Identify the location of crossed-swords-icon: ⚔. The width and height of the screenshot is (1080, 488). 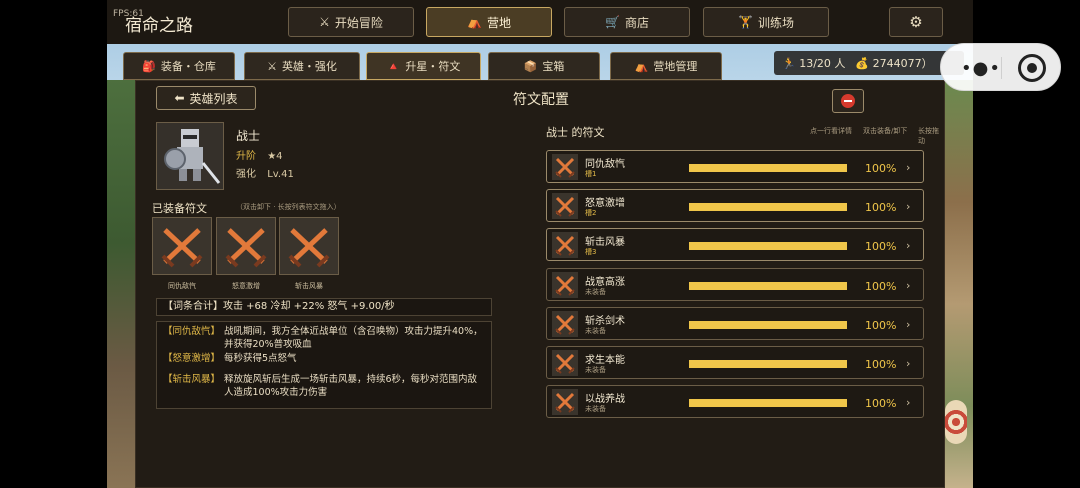
(272, 66).